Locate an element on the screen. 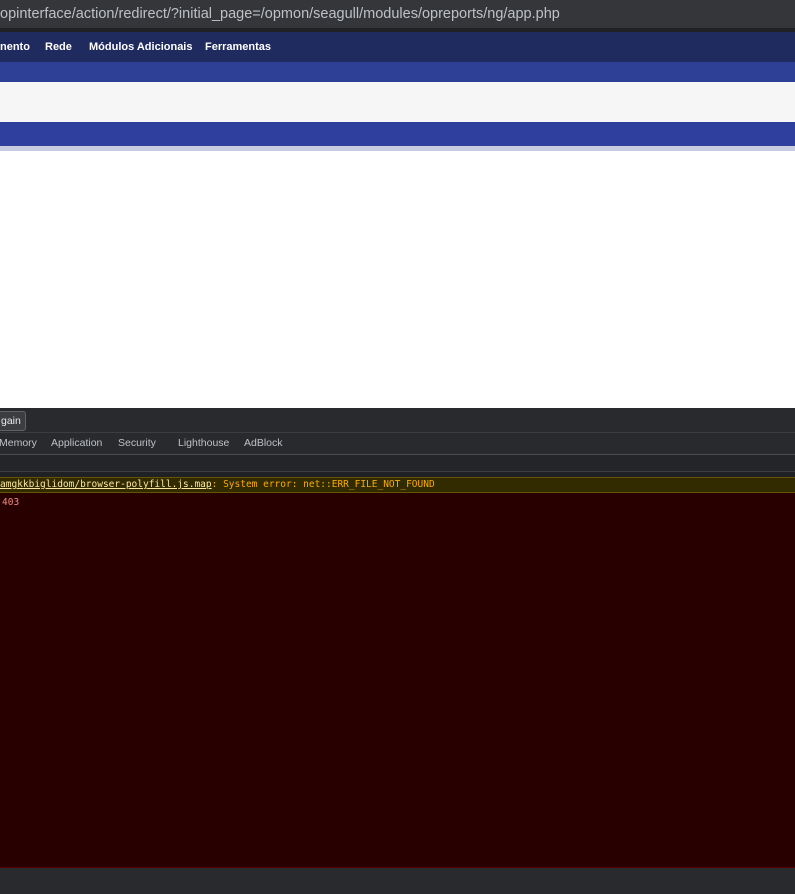 The image size is (795, 894). error-status-code: 403 is located at coordinates (11, 502).